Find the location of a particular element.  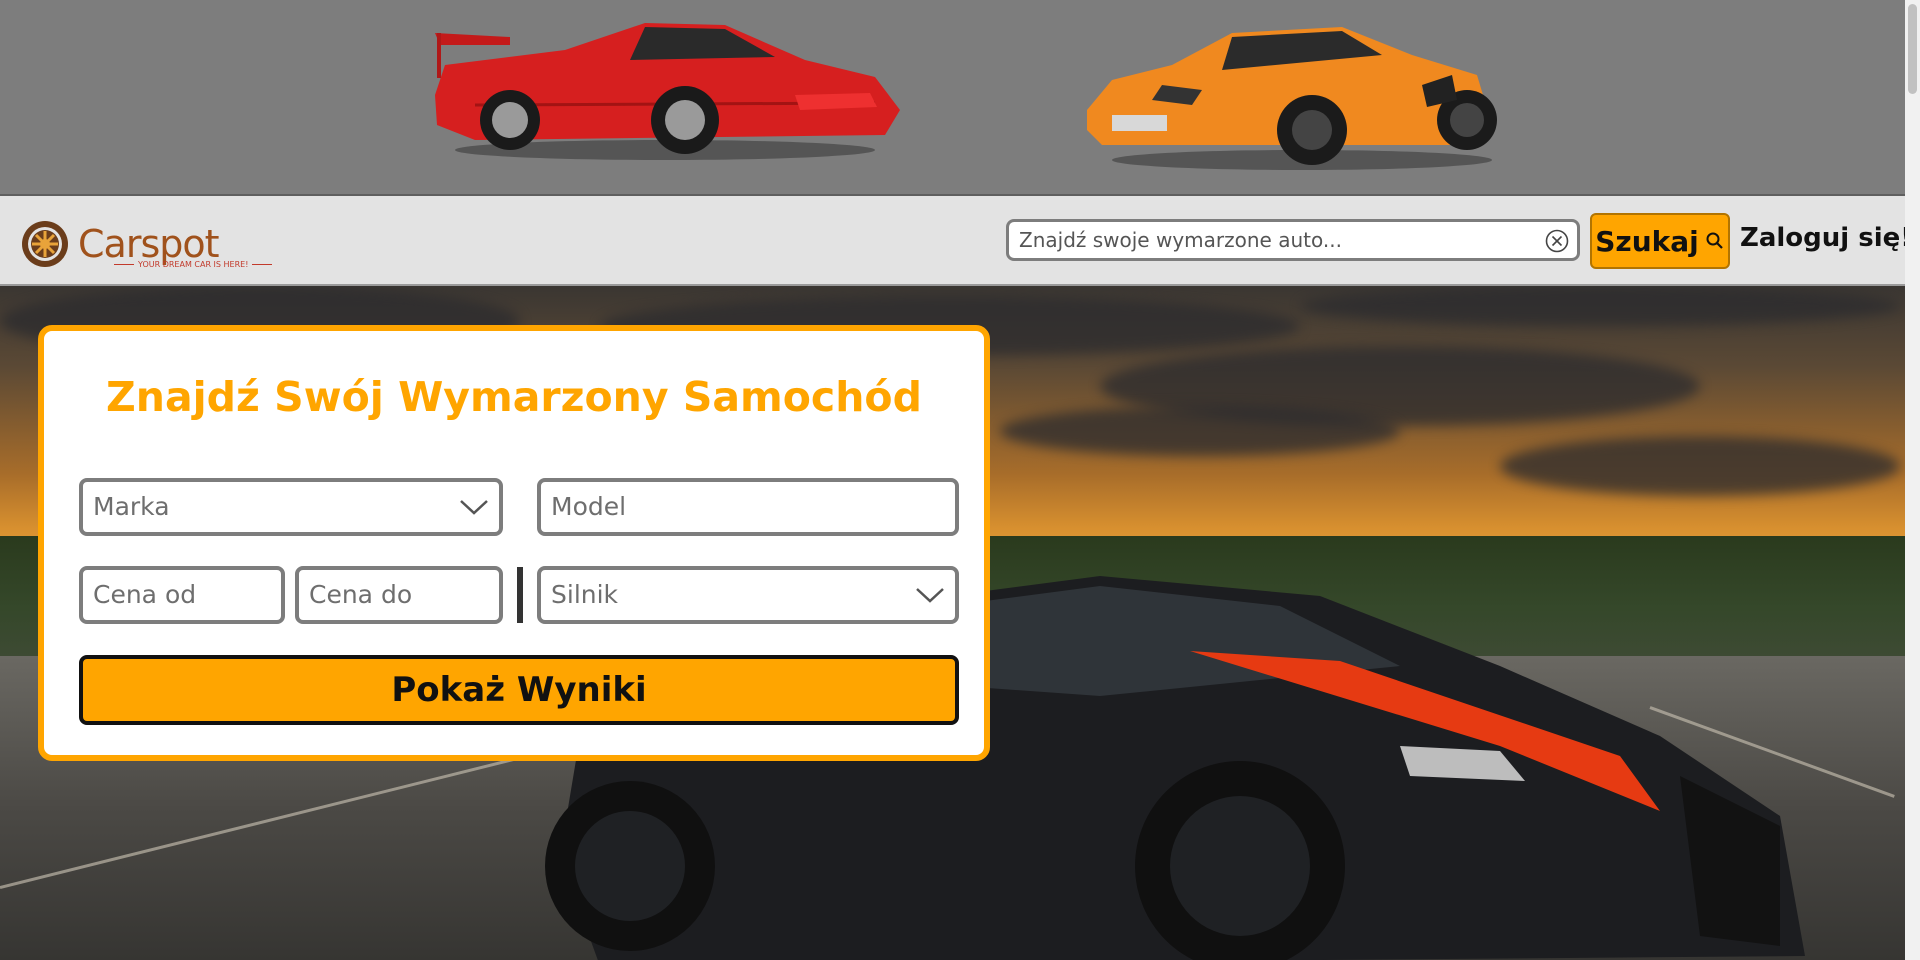

orange-sports-car-image is located at coordinates (1292, 98).